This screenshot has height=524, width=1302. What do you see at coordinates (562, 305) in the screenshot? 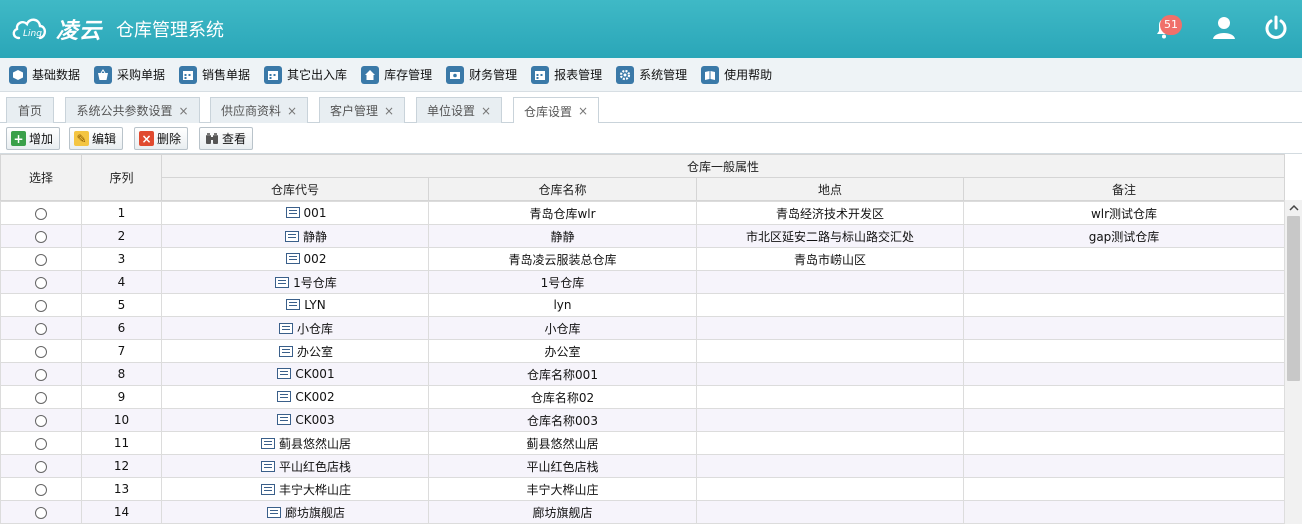
I see `name-cell: lyn` at bounding box center [562, 305].